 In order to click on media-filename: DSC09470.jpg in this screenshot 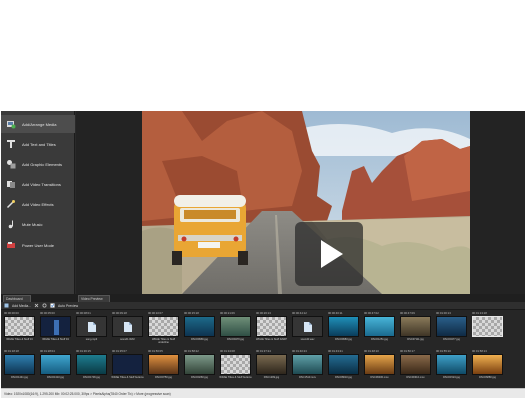, I will do `click(235, 339)`.